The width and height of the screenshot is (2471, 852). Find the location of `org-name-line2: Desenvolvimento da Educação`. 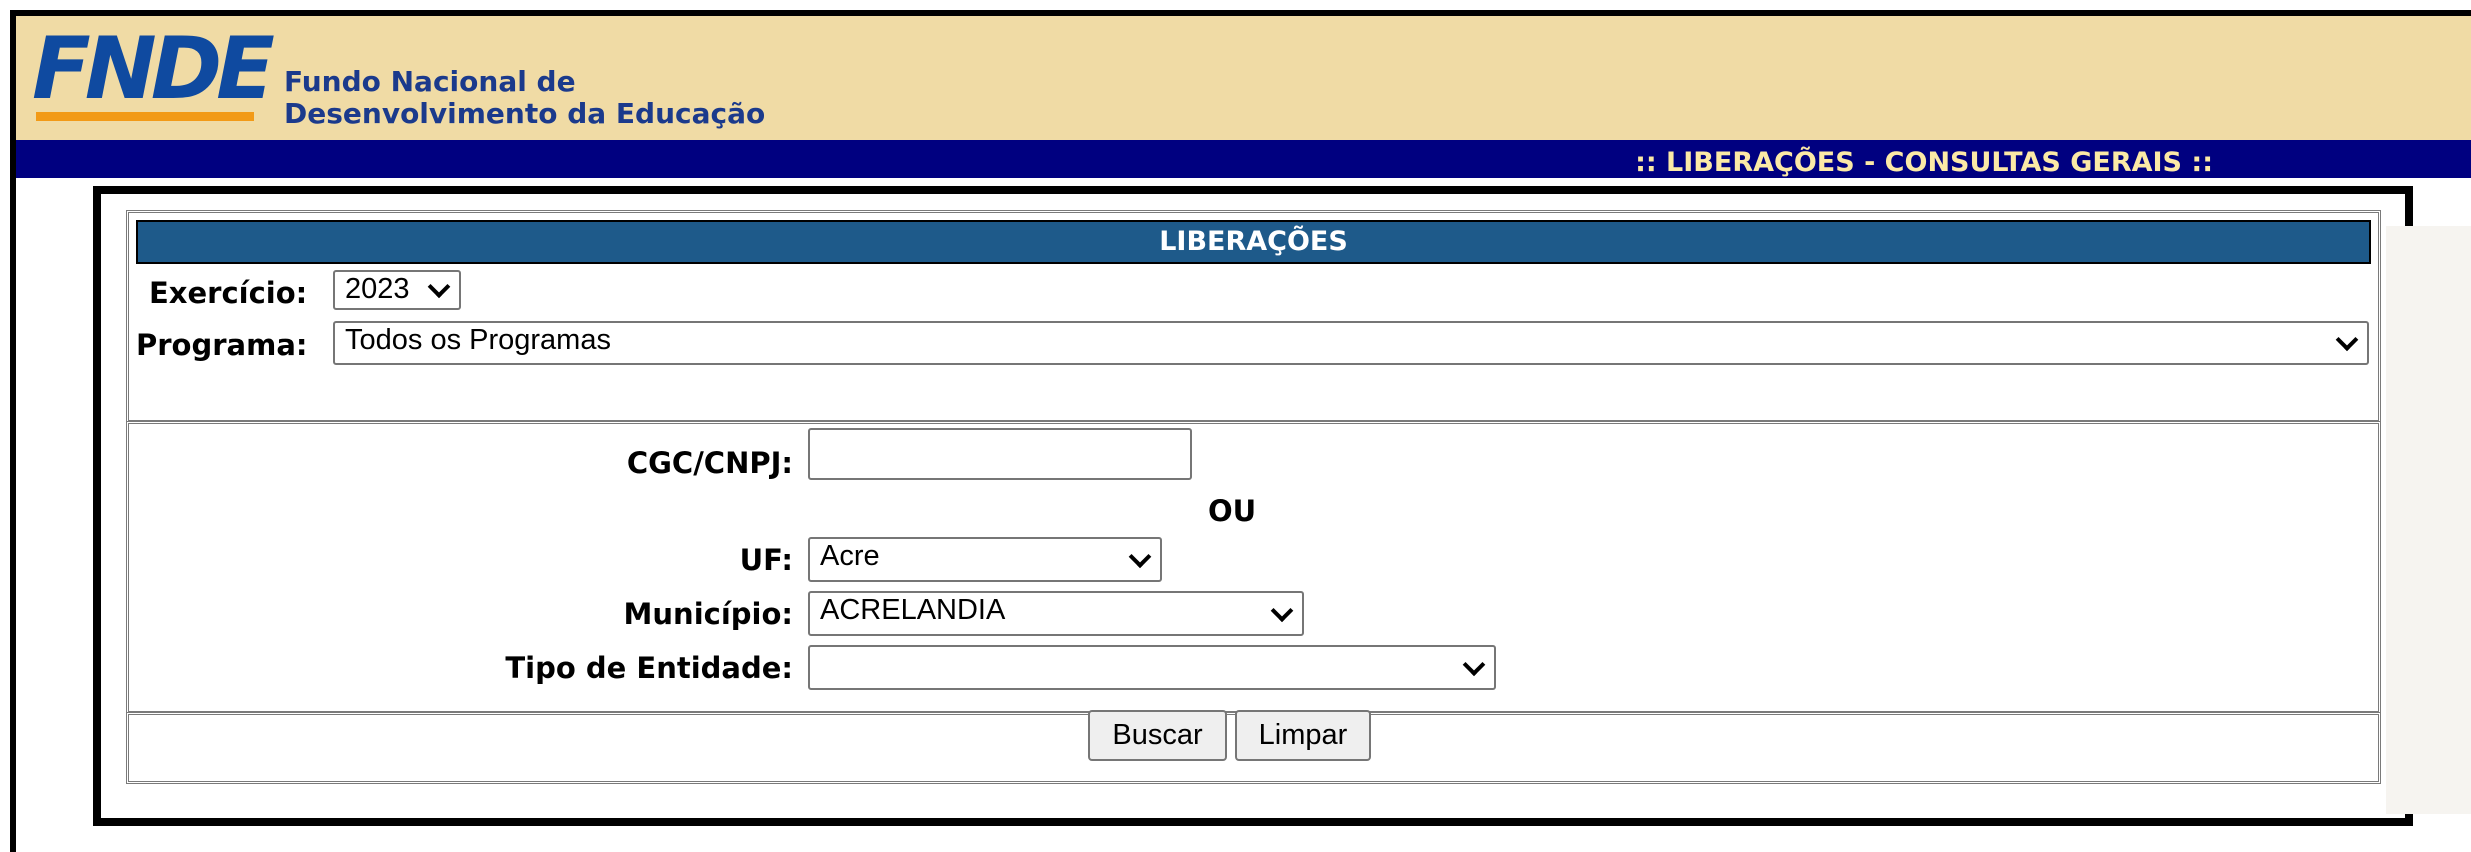

org-name-line2: Desenvolvimento da Educação is located at coordinates (525, 113).